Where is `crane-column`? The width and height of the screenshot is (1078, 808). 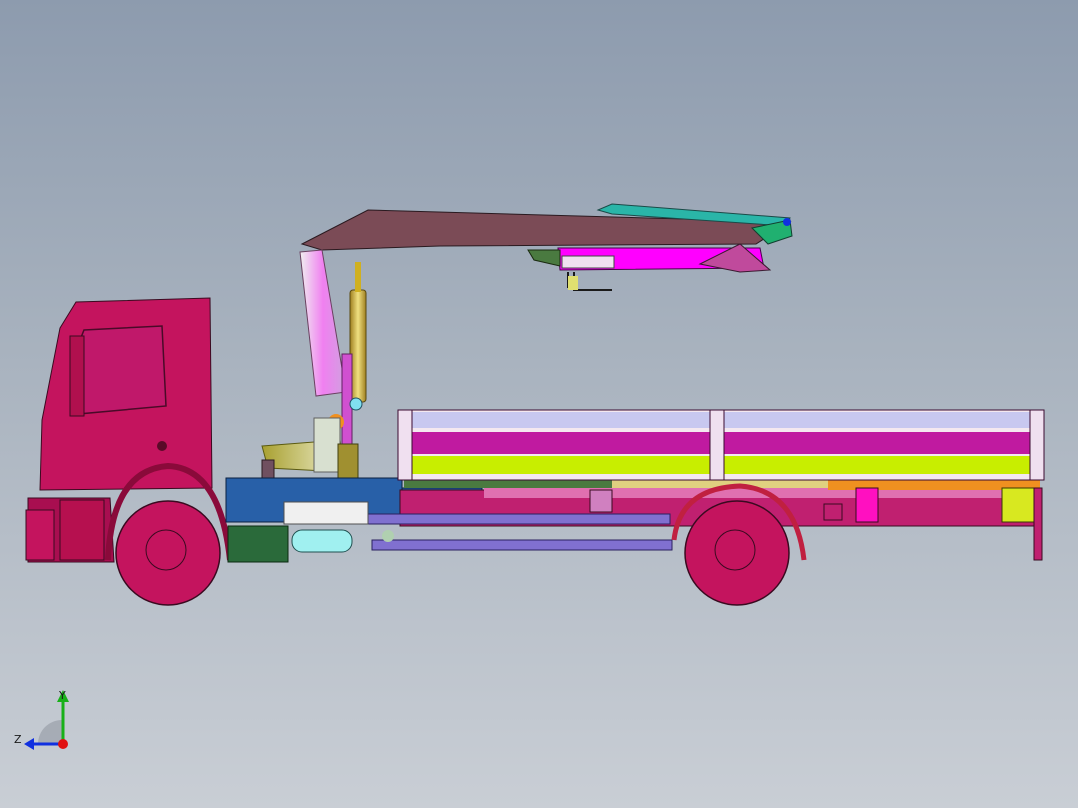 crane-column is located at coordinates (323, 323).